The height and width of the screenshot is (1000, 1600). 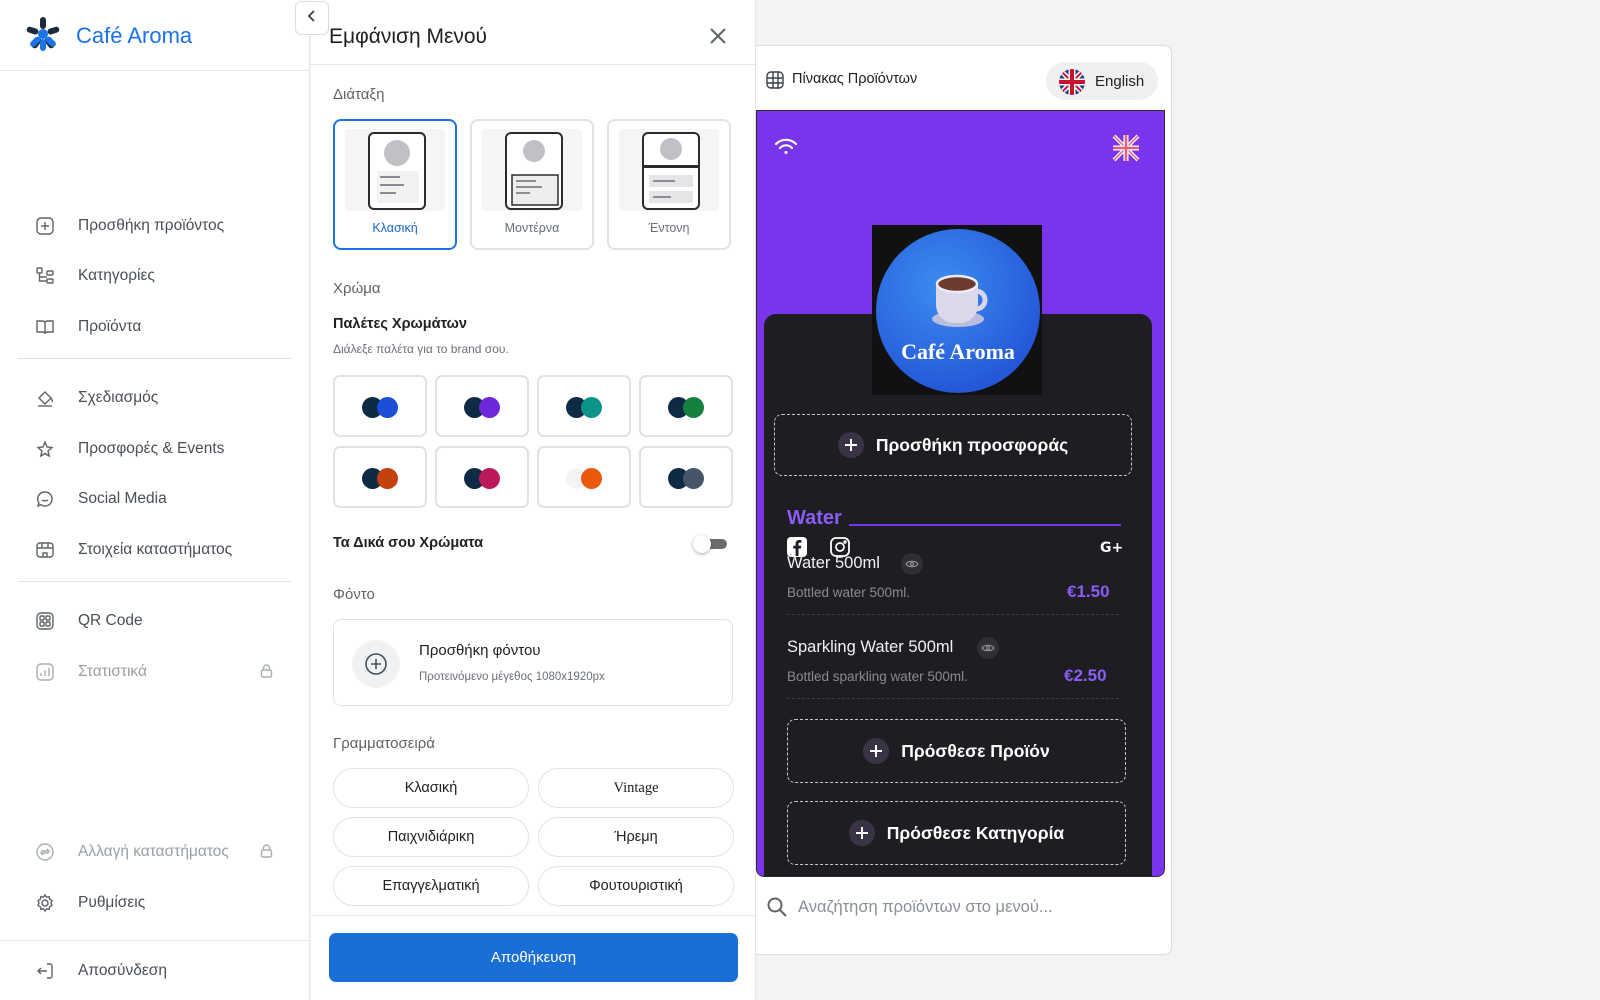 What do you see at coordinates (400, 324) in the screenshot?
I see `palettes-title: Παλέτες Χρωμάτων` at bounding box center [400, 324].